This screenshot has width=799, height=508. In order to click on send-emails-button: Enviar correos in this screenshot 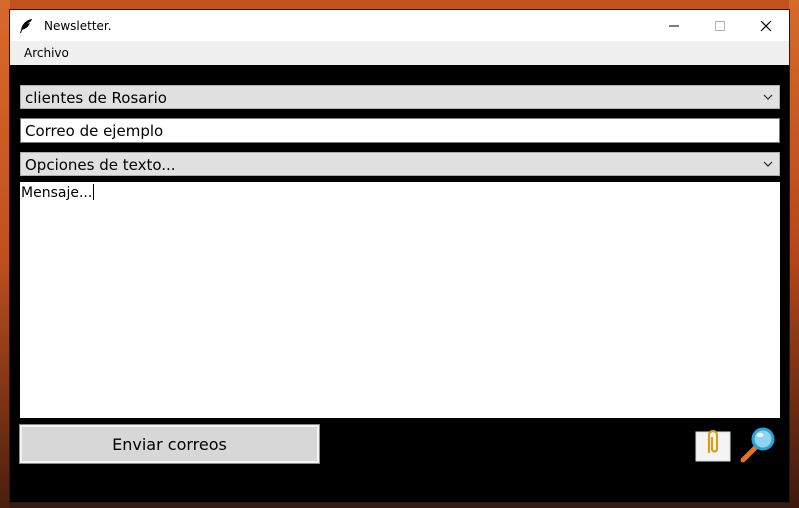, I will do `click(169, 444)`.